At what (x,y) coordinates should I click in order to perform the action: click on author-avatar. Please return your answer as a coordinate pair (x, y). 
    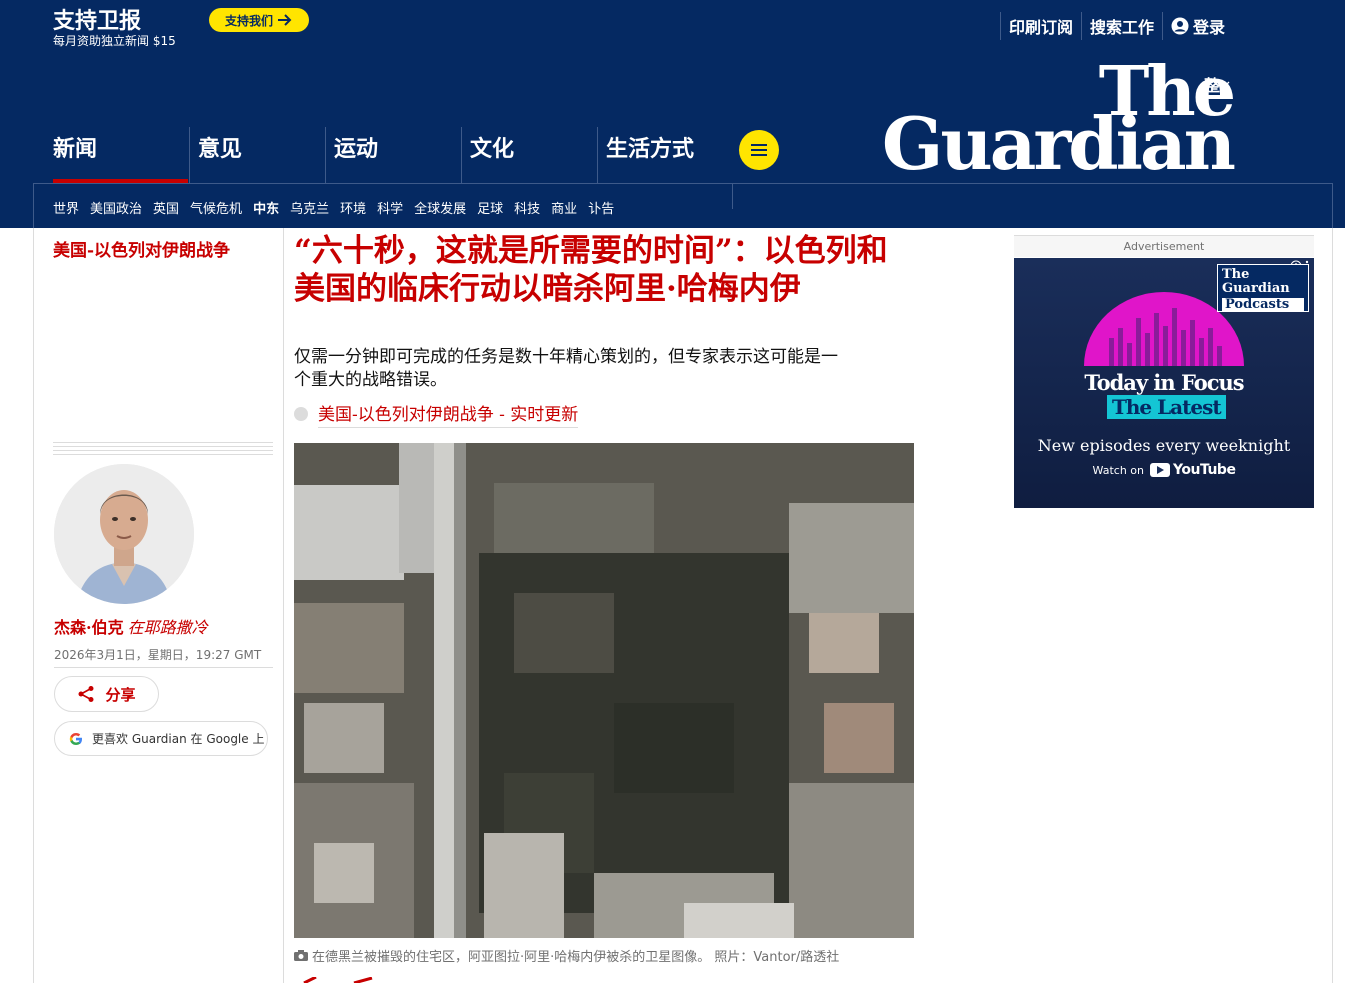
    Looking at the image, I should click on (124, 534).